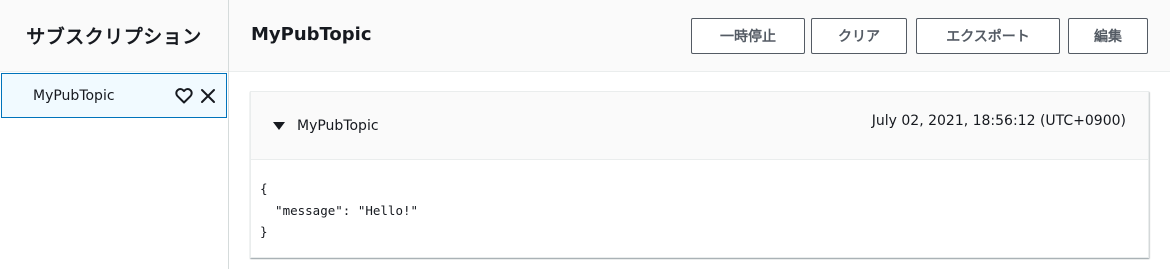 This screenshot has height=269, width=1170. Describe the element at coordinates (208, 96) in the screenshot. I see `close-icon` at that location.